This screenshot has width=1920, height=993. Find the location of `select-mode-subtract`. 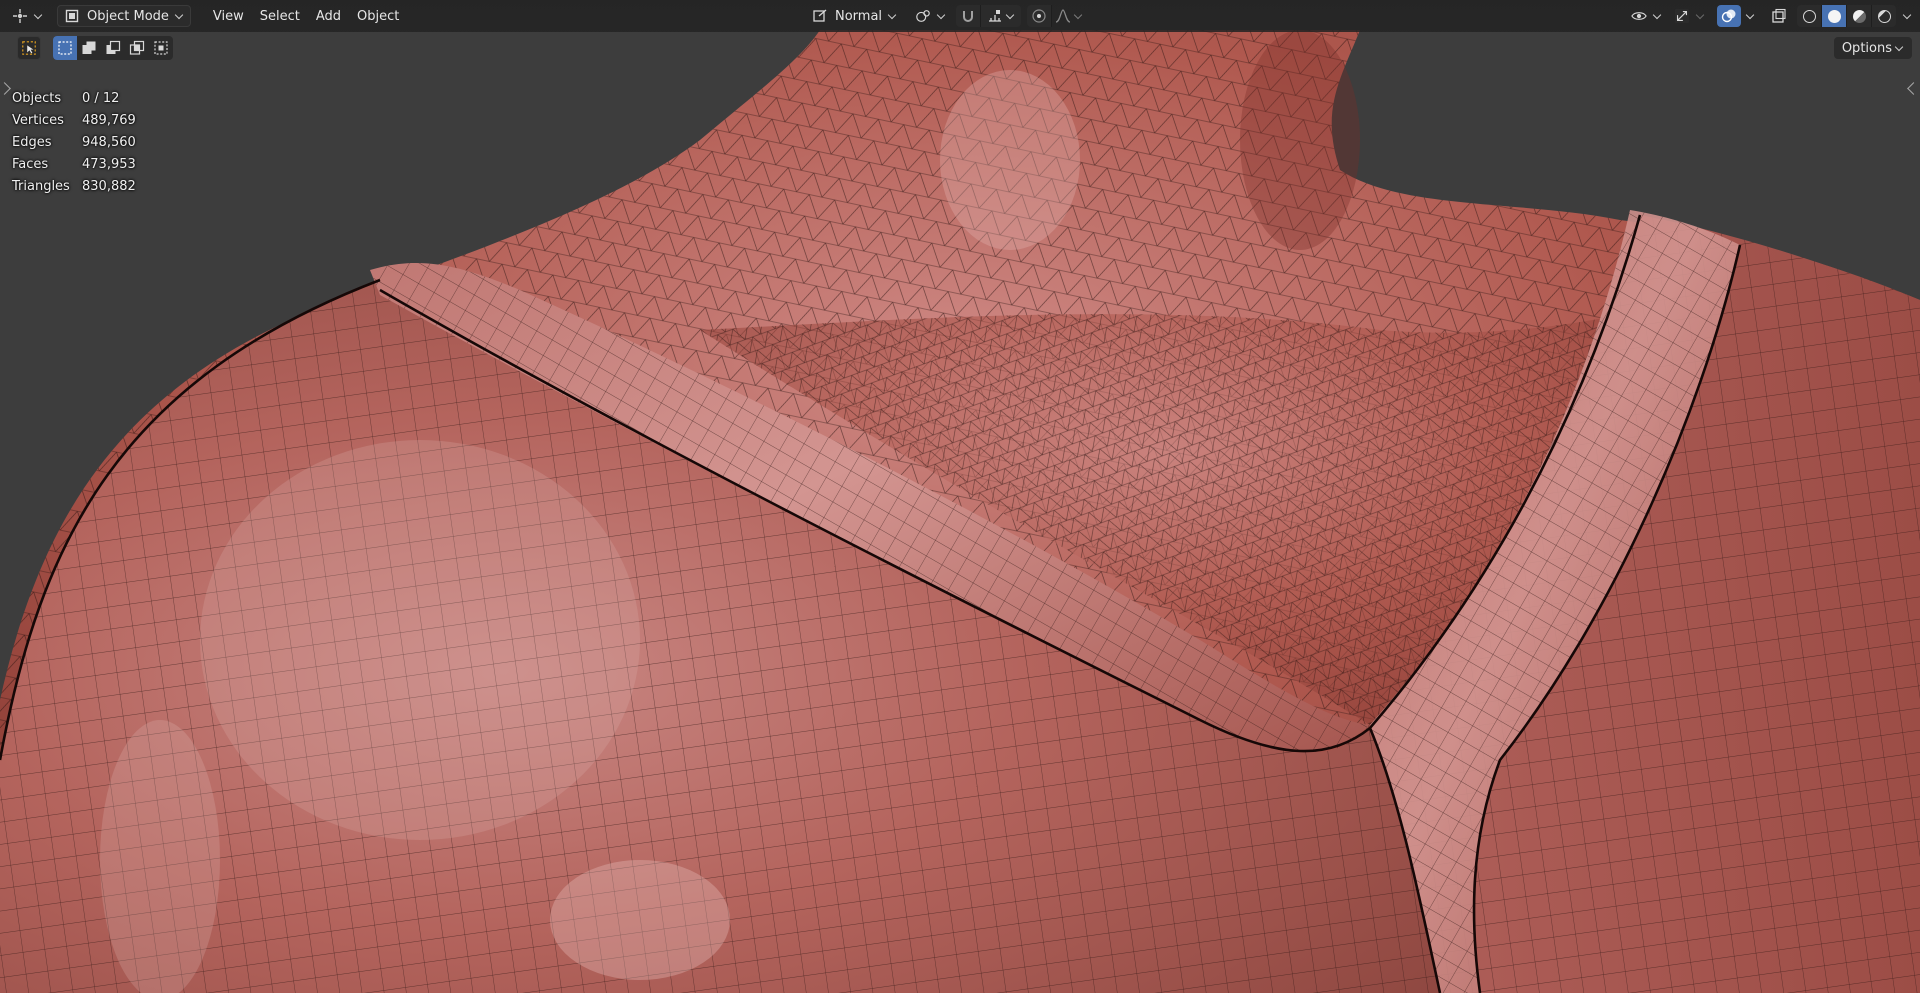

select-mode-subtract is located at coordinates (113, 48).